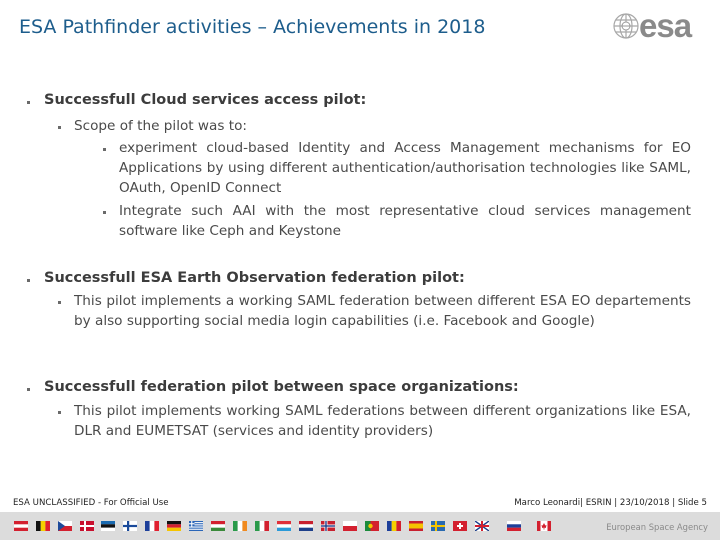 This screenshot has width=720, height=540. Describe the element at coordinates (438, 526) in the screenshot. I see `flag-sweden-icon` at that location.